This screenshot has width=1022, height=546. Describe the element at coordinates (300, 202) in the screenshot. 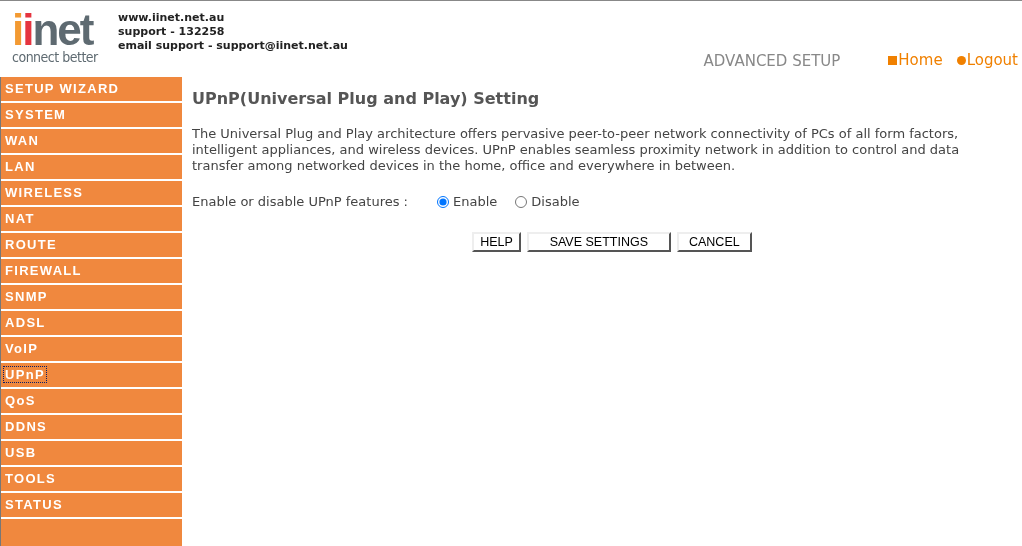

I see `setting-label: Enable or disable UPnP features :` at that location.